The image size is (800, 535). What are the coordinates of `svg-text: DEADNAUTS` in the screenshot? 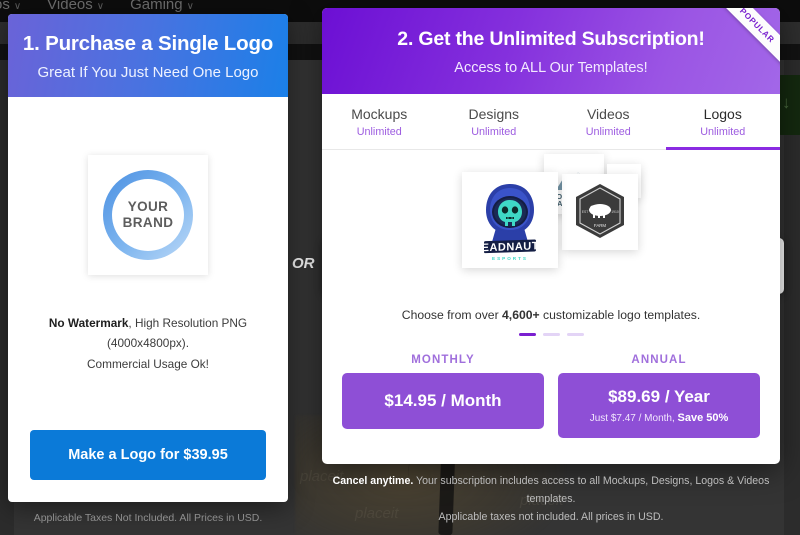 It's located at (510, 247).